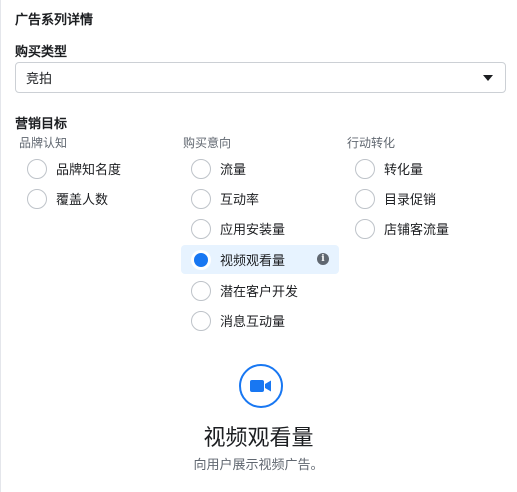  I want to click on objective-option-reach: 覆盖人数, so click(92, 198).